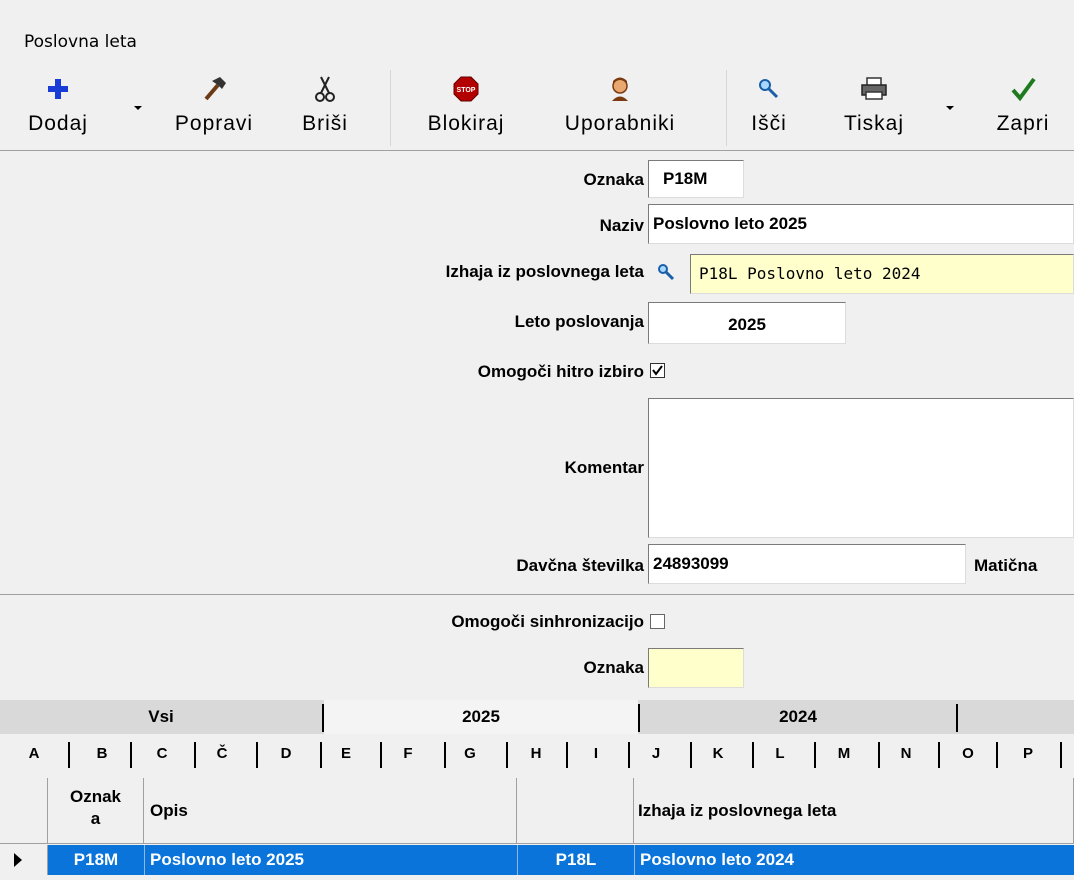 The width and height of the screenshot is (1074, 880). What do you see at coordinates (466, 108) in the screenshot?
I see `block-button: STOP Blokiraj` at bounding box center [466, 108].